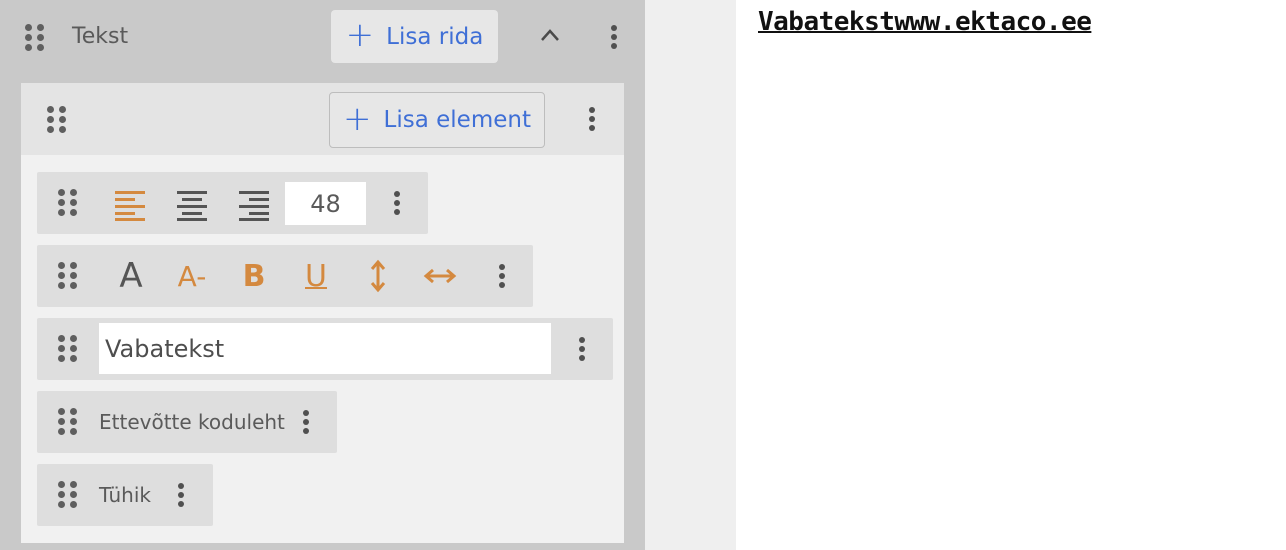 The width and height of the screenshot is (1286, 550). Describe the element at coordinates (378, 276) in the screenshot. I see `vertical-spacing-icon` at that location.